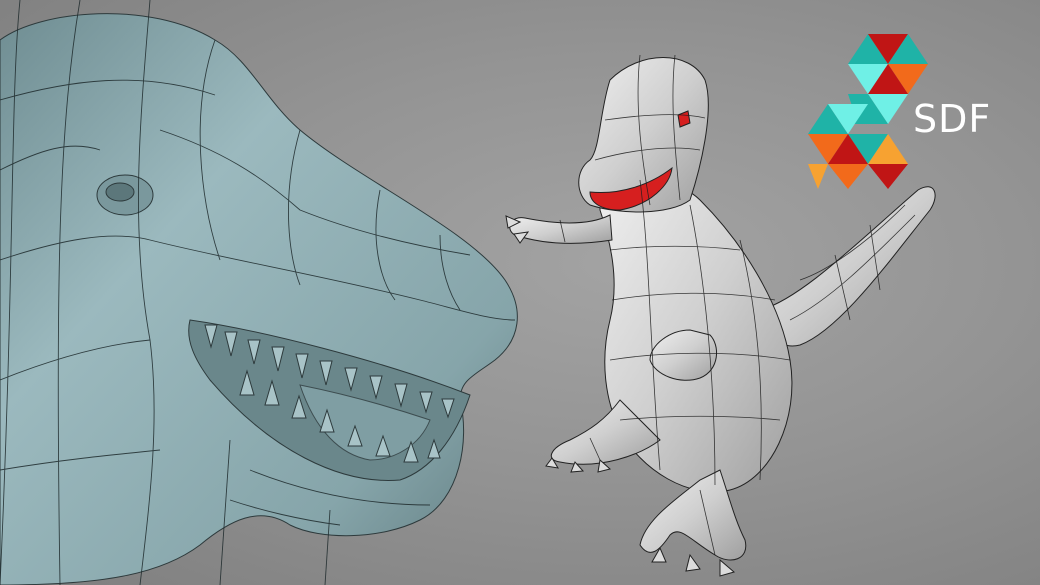 This screenshot has width=1040, height=585. What do you see at coordinates (561, 229) in the screenshot?
I see `left-arm` at bounding box center [561, 229].